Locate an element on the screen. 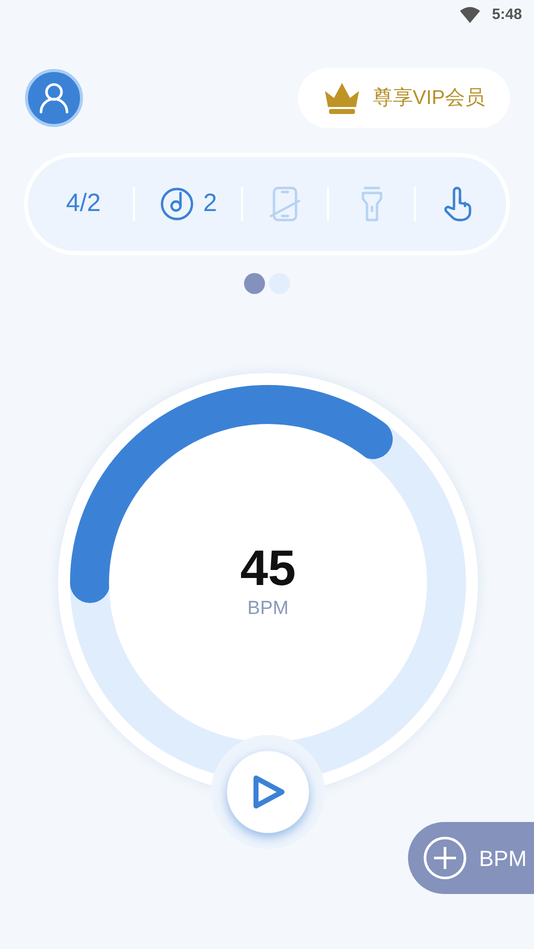 This screenshot has height=949, width=534. add-bpm-button: BPM is located at coordinates (471, 858).